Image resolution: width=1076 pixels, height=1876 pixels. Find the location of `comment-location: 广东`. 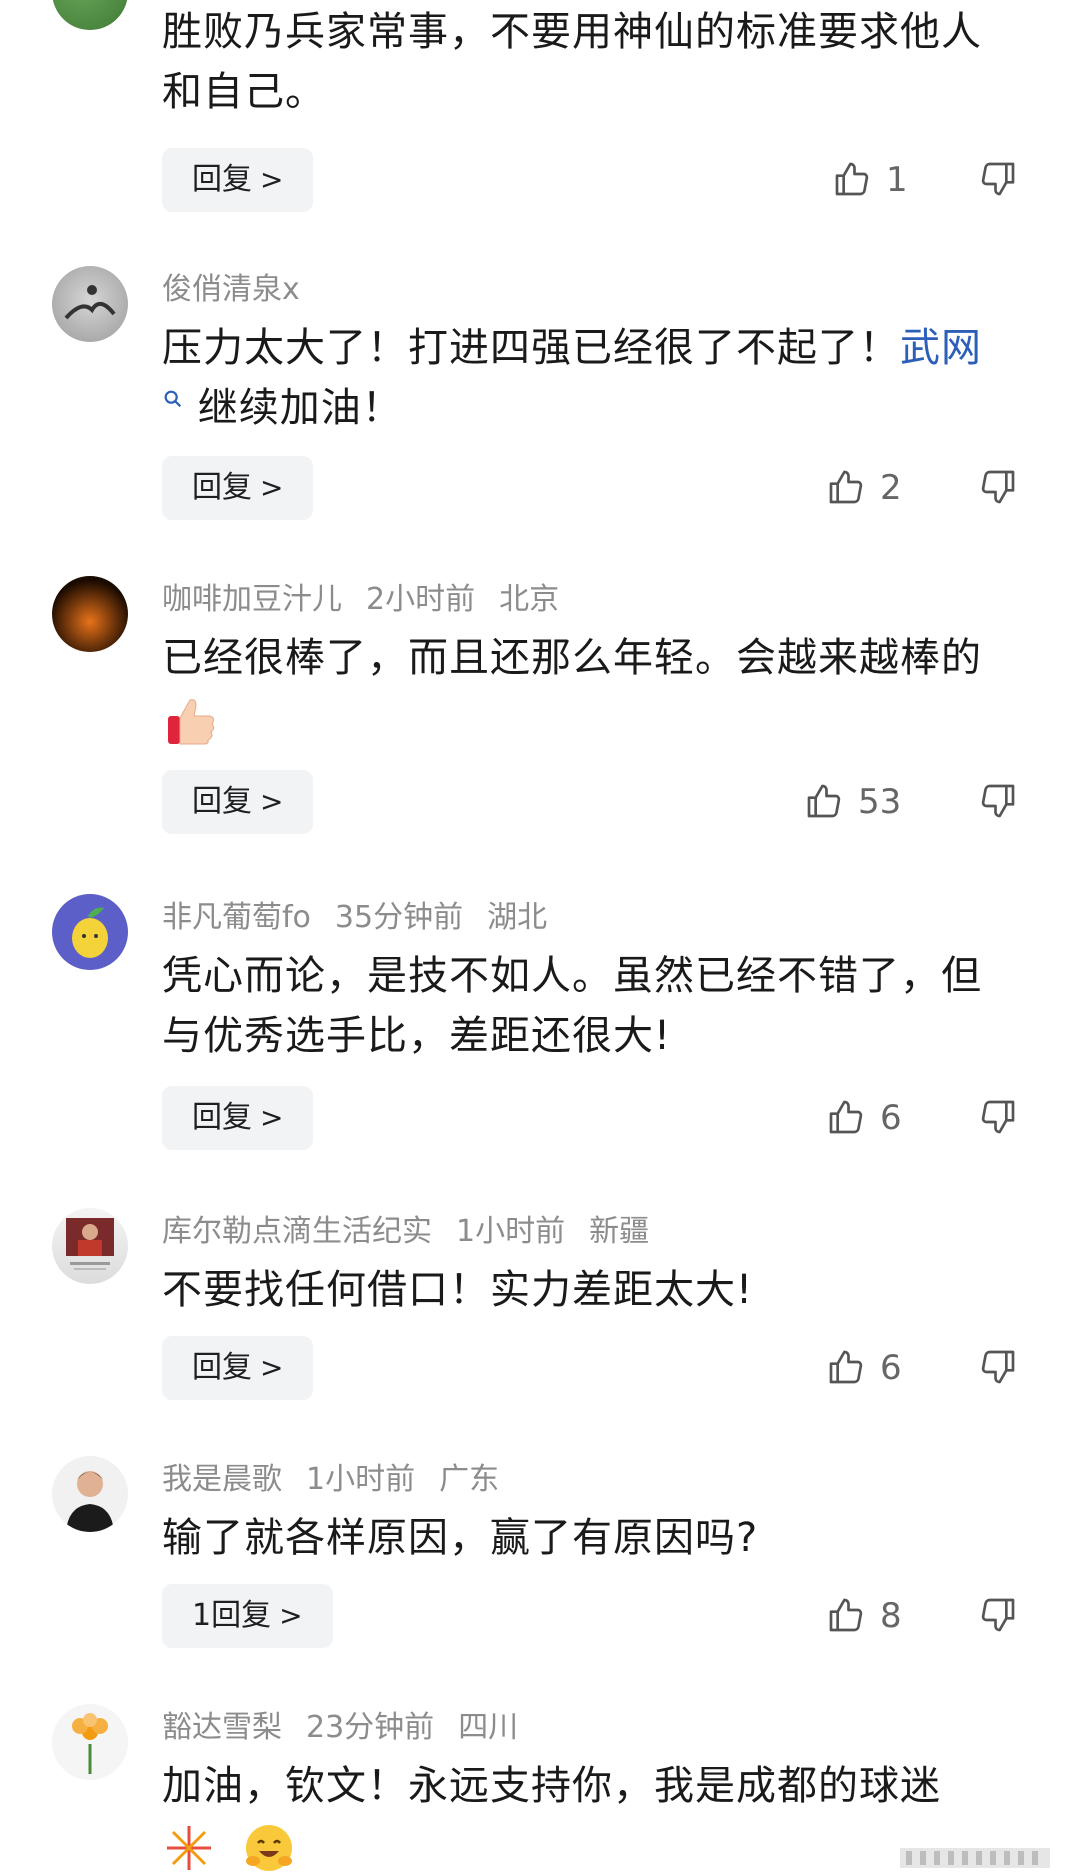

comment-location: 广东 is located at coordinates (469, 1479).